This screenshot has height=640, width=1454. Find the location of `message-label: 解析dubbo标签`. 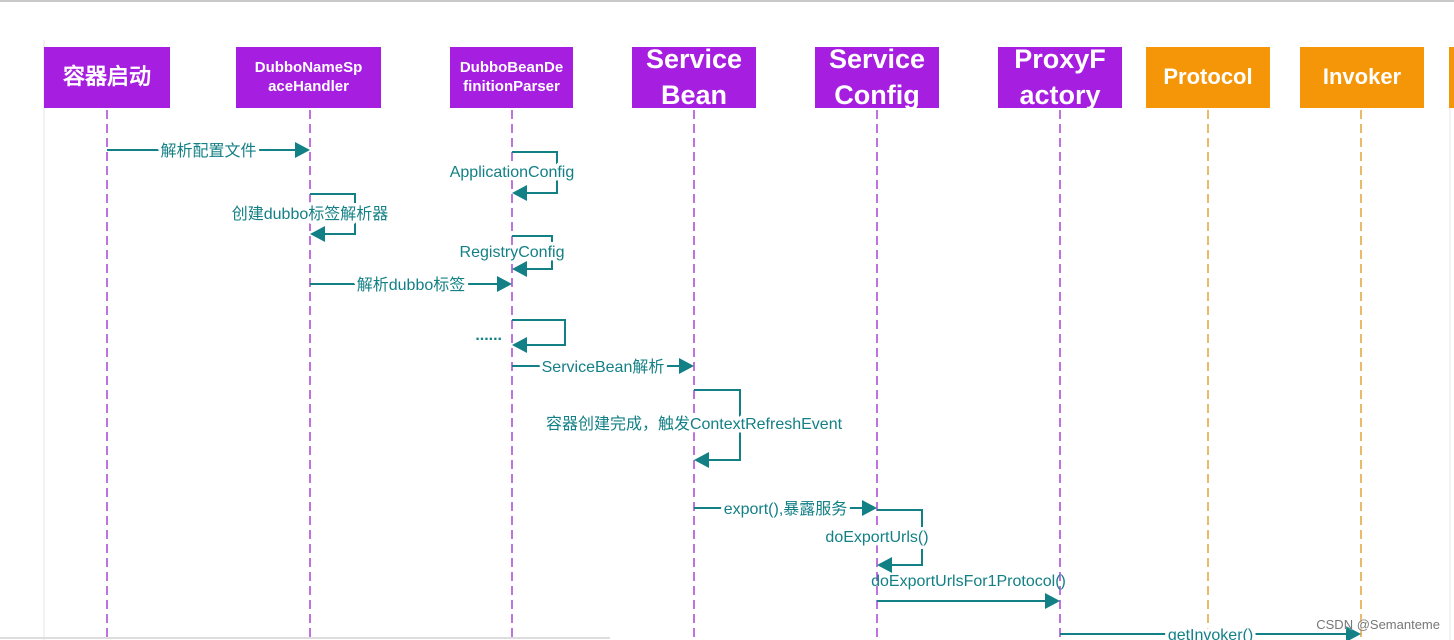

message-label: 解析dubbo标签 is located at coordinates (411, 285).